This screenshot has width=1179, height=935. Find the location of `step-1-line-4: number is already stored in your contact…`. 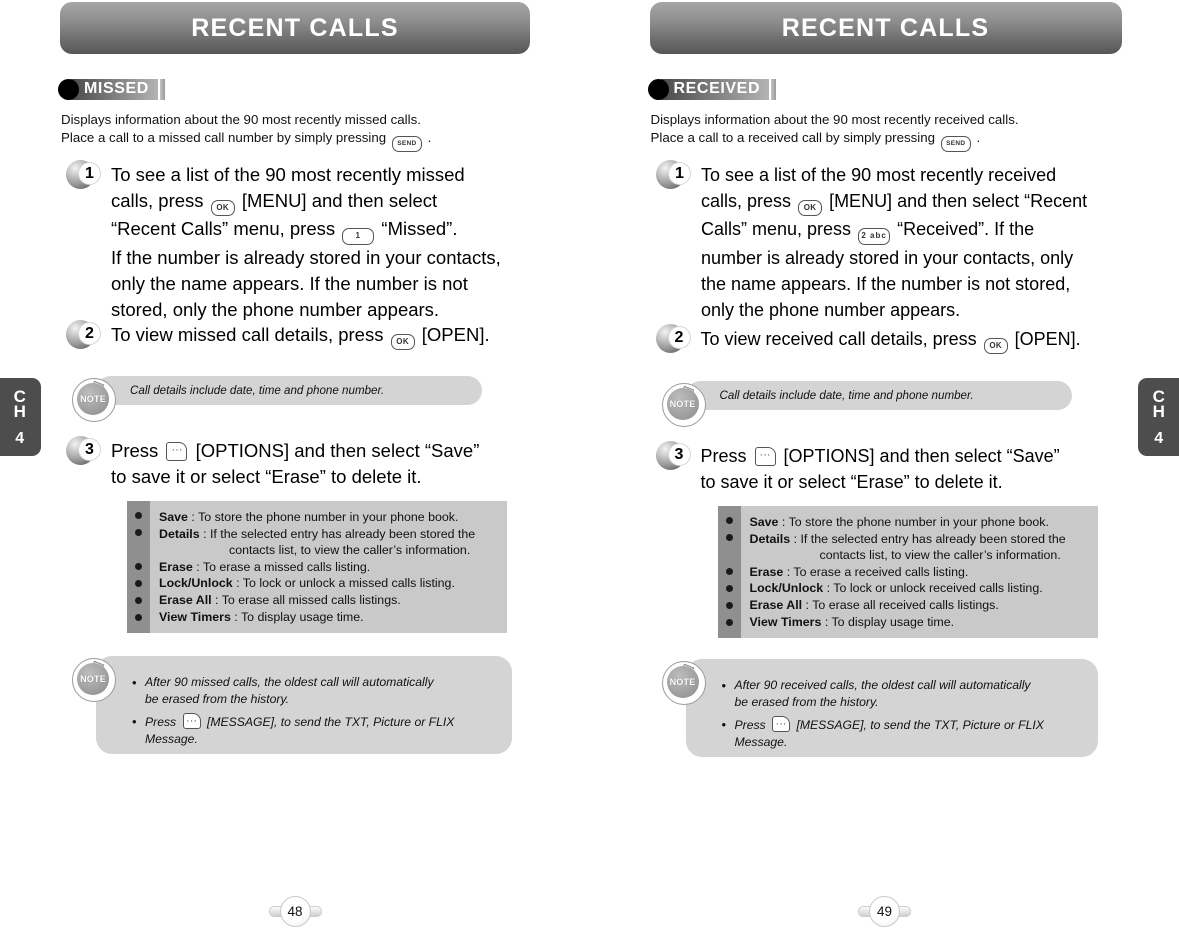

step-1-line-4: number is already stored in your contact… is located at coordinates (887, 258).